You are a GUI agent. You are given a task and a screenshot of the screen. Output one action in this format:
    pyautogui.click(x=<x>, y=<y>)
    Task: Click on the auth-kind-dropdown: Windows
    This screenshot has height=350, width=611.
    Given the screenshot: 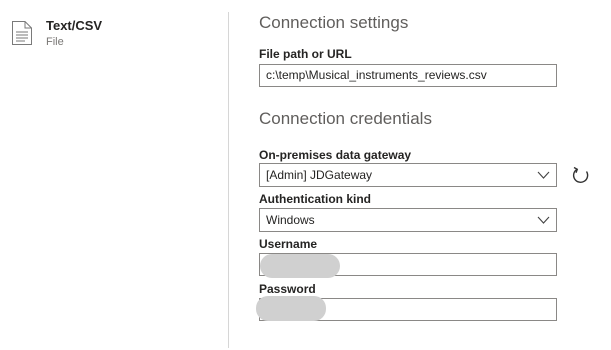 What is the action you would take?
    pyautogui.click(x=408, y=220)
    